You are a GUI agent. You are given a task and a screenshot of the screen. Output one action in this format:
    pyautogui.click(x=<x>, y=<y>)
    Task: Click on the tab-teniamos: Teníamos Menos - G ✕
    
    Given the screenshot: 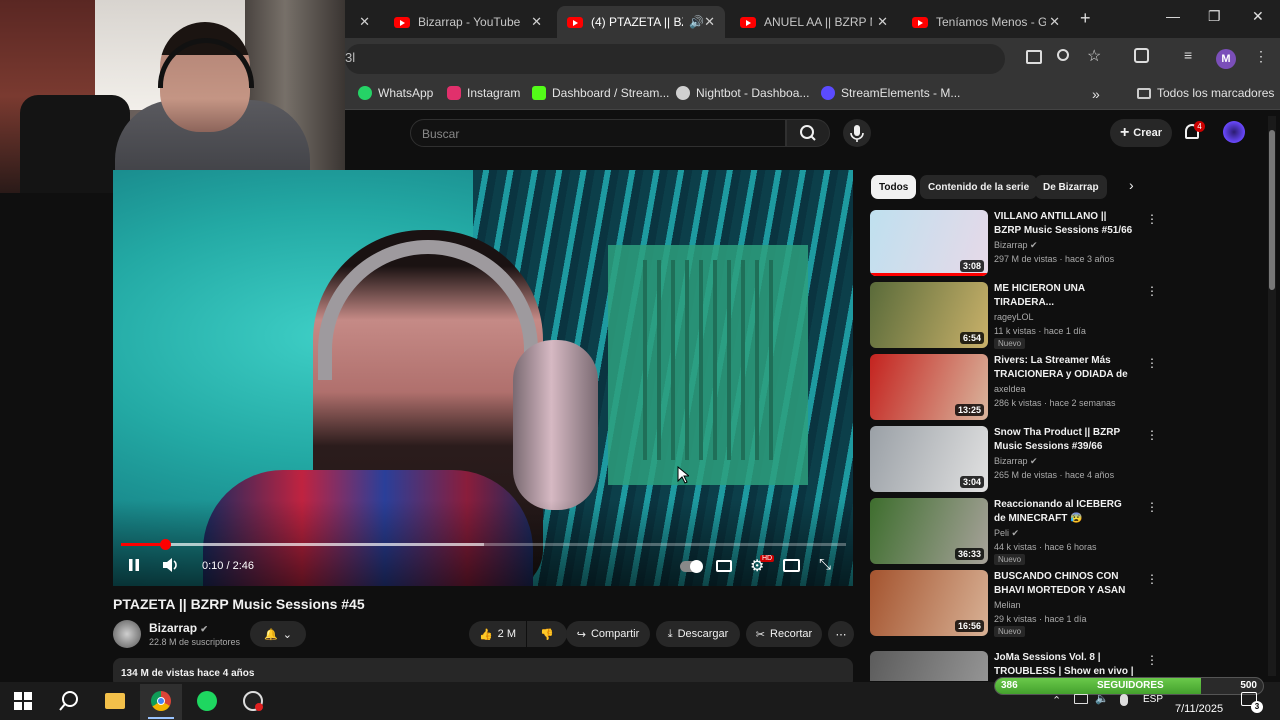 What is the action you would take?
    pyautogui.click(x=986, y=22)
    